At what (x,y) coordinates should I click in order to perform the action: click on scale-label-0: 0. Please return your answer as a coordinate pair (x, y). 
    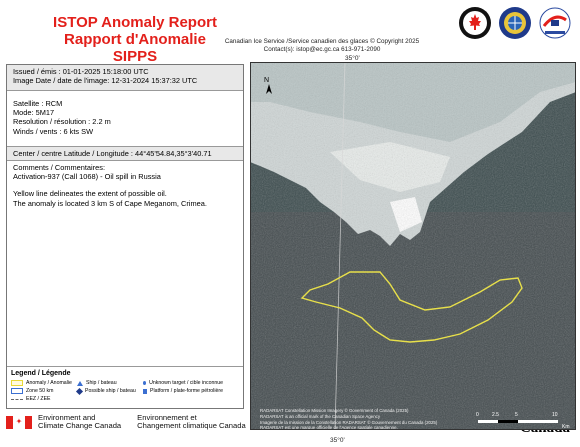
    Looking at the image, I should click on (477, 415).